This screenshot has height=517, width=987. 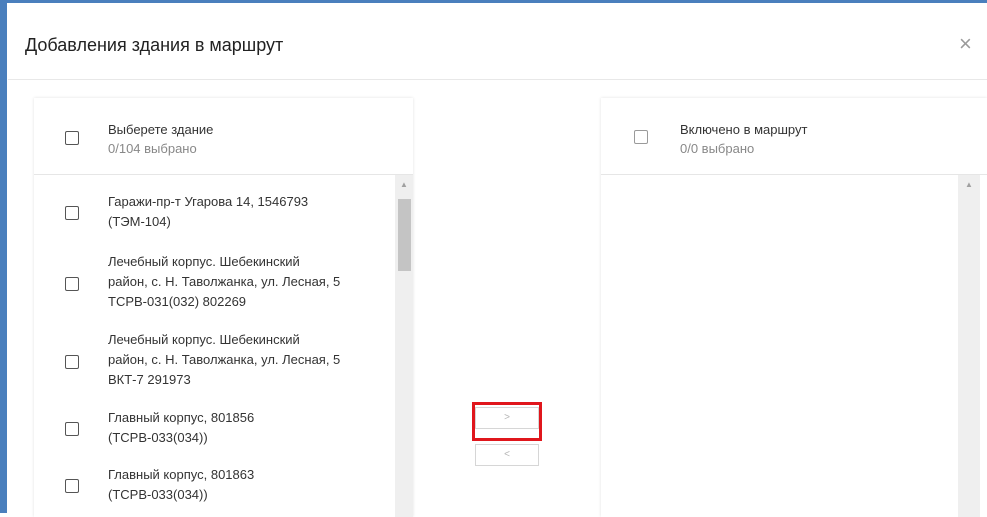 What do you see at coordinates (744, 129) in the screenshot?
I see `route-panel-title: Включено в маршрут` at bounding box center [744, 129].